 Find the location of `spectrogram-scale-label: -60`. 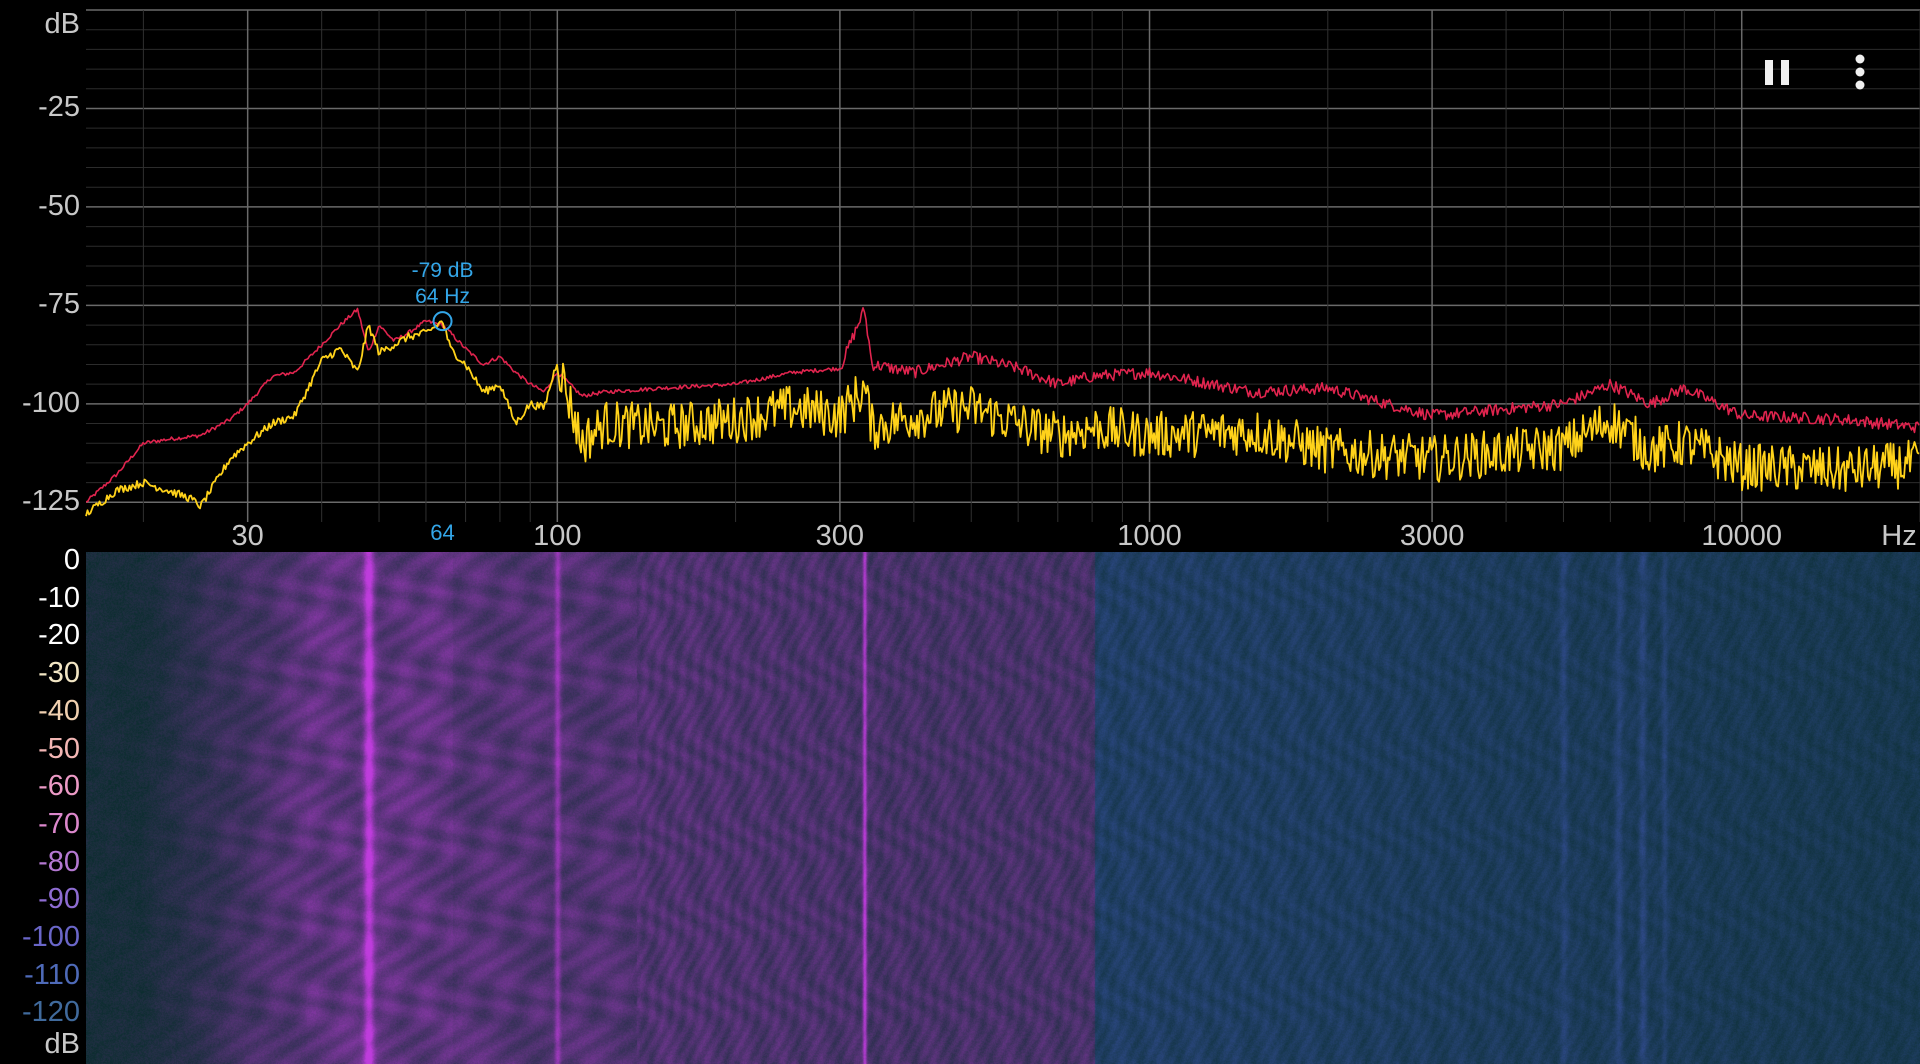

spectrogram-scale-label: -60 is located at coordinates (59, 786).